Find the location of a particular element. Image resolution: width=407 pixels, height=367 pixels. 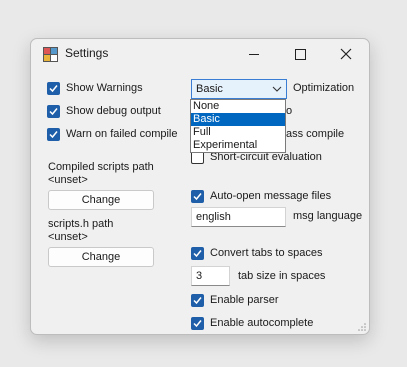

tab-size-input: 3 is located at coordinates (210, 276).